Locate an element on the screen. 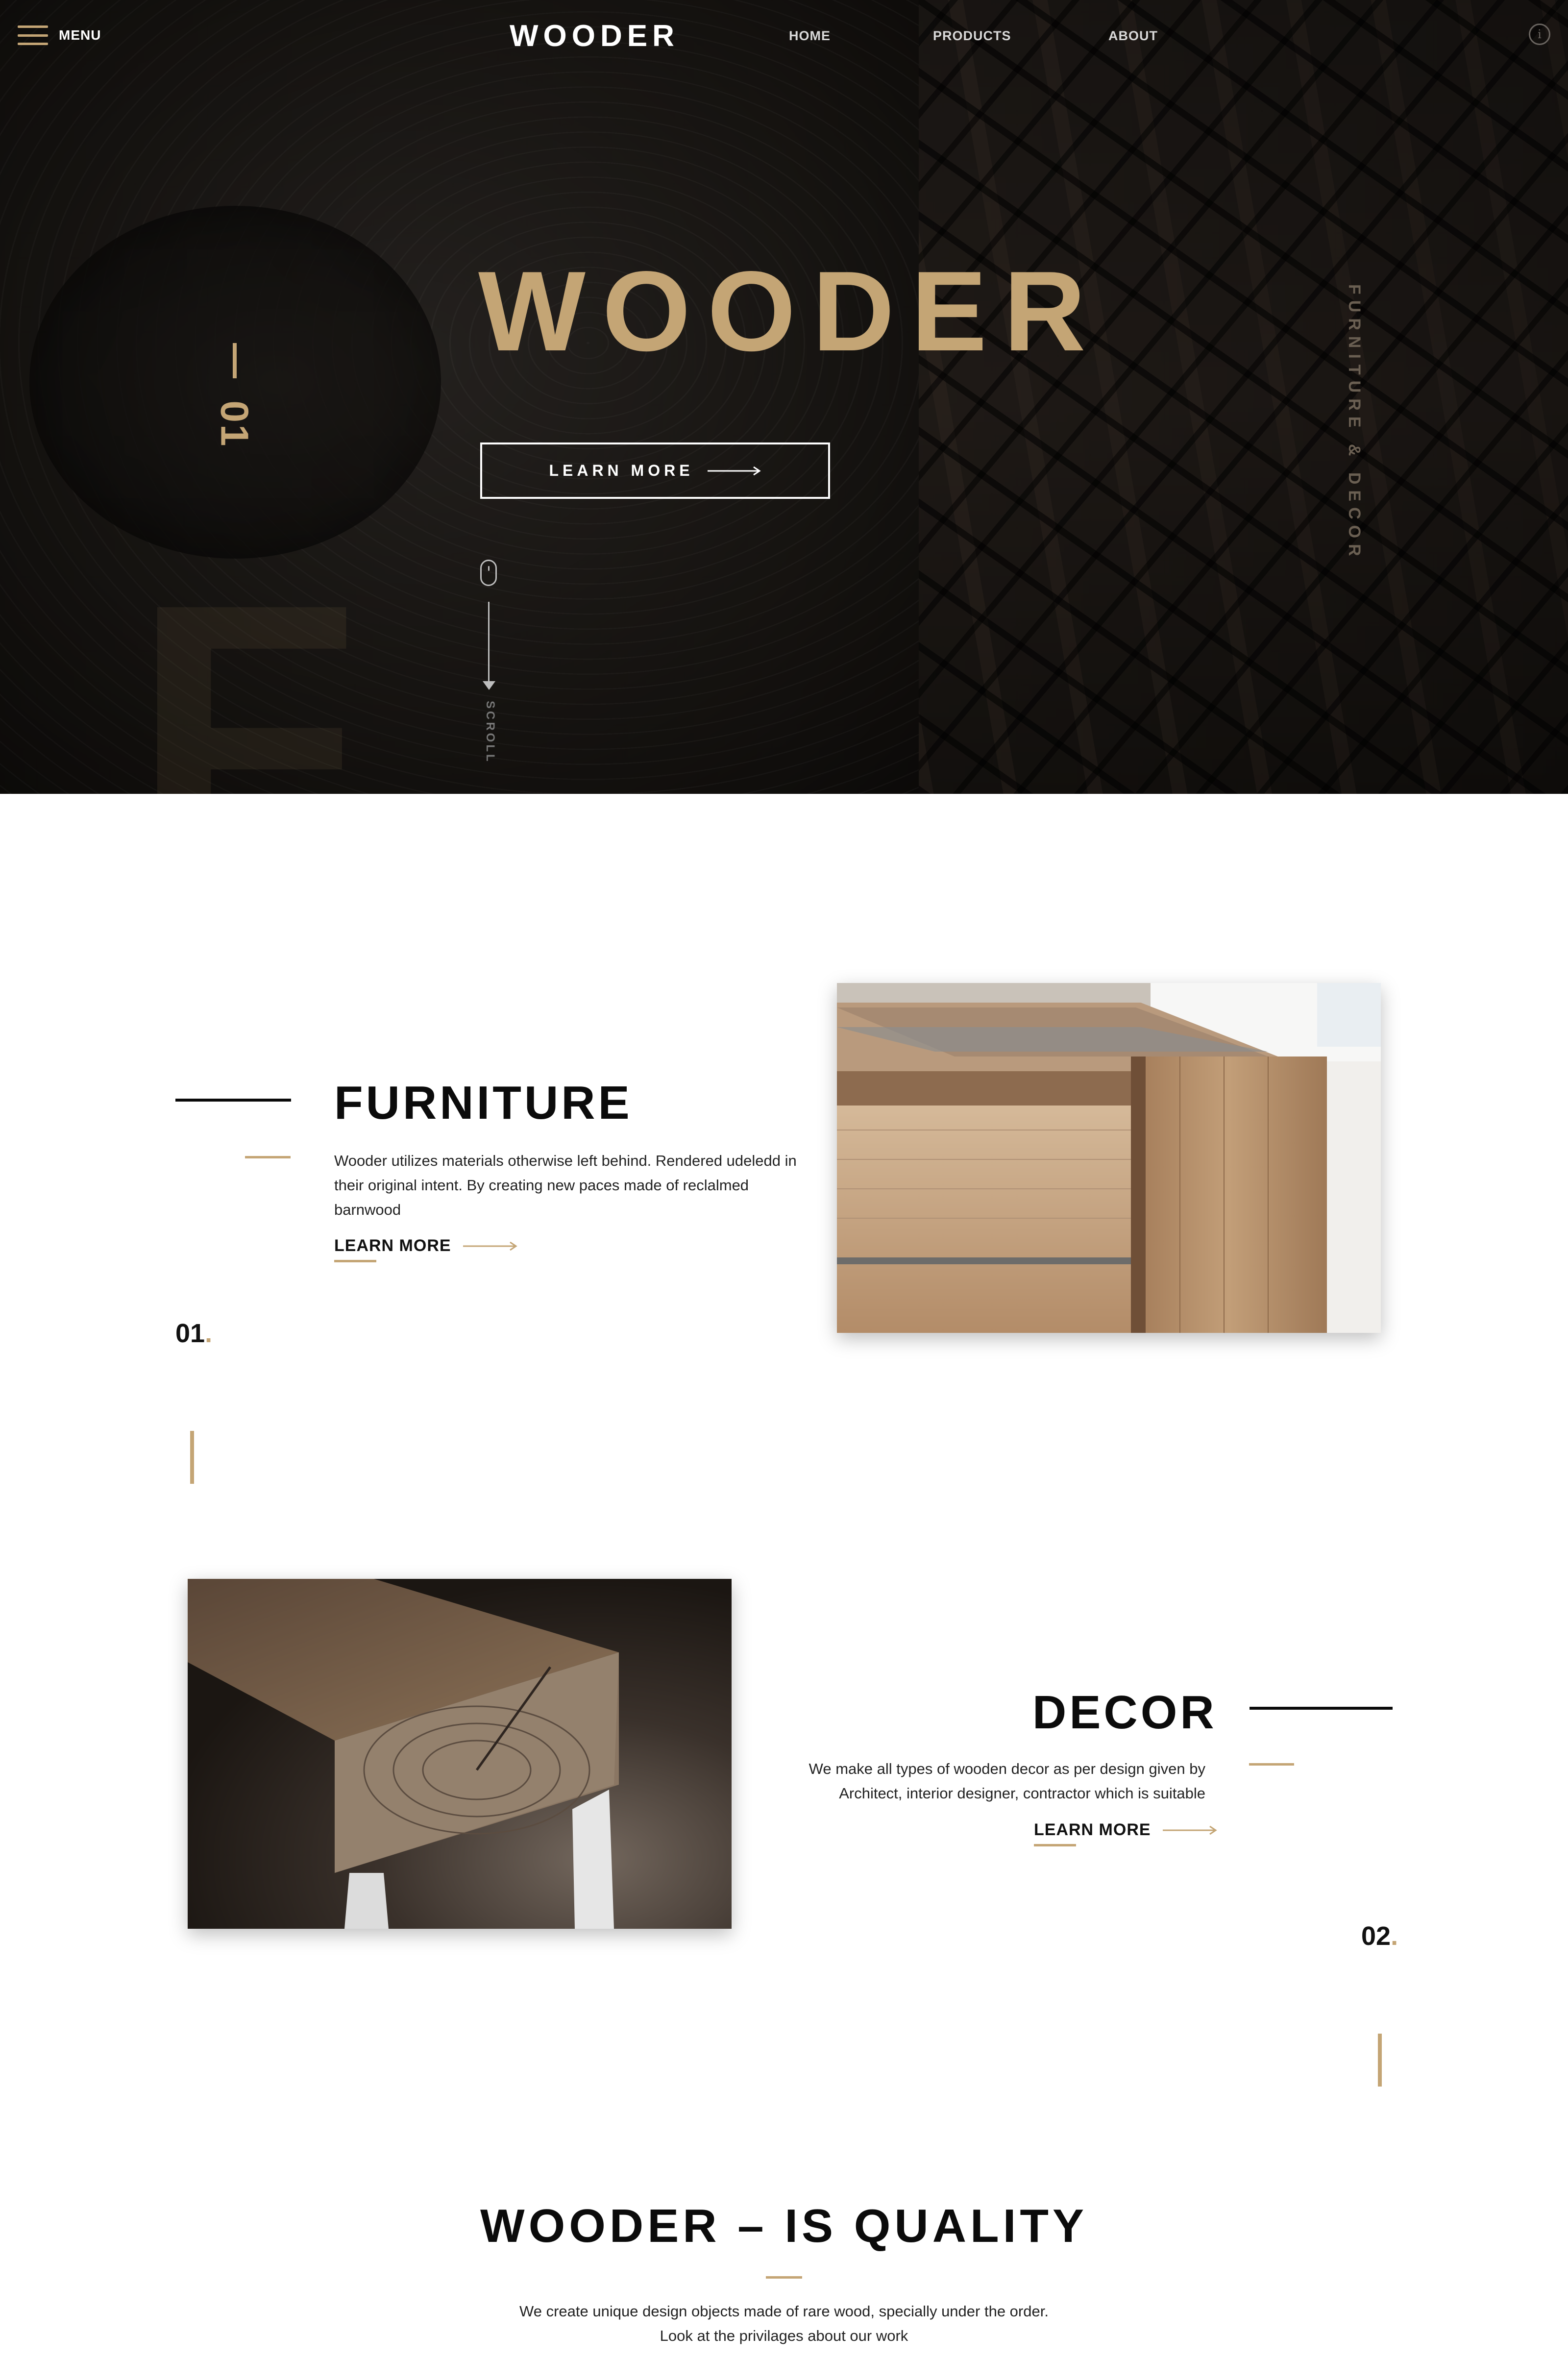 The image size is (1568, 2359). nav-link-products: PRODUCTS is located at coordinates (972, 36).